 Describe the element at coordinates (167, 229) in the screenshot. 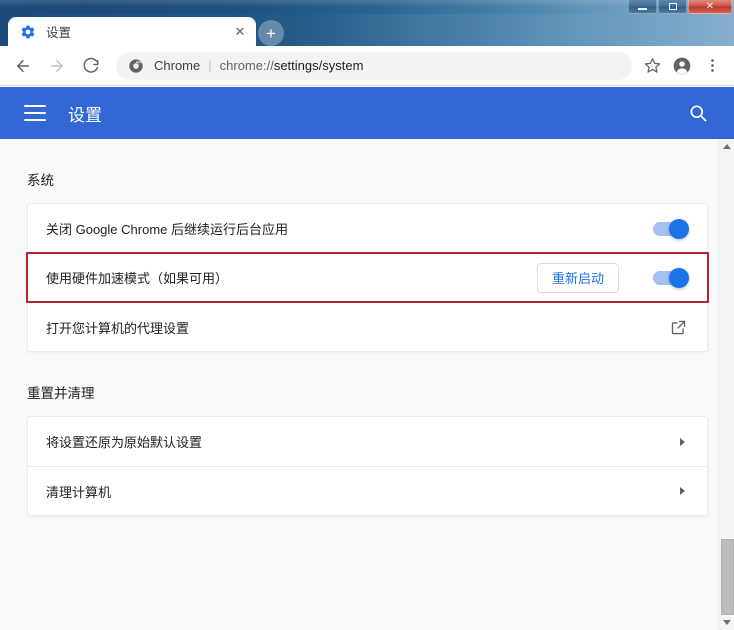

I see `row-label: 关闭 Google Chrome 后继续运行后台应用` at that location.